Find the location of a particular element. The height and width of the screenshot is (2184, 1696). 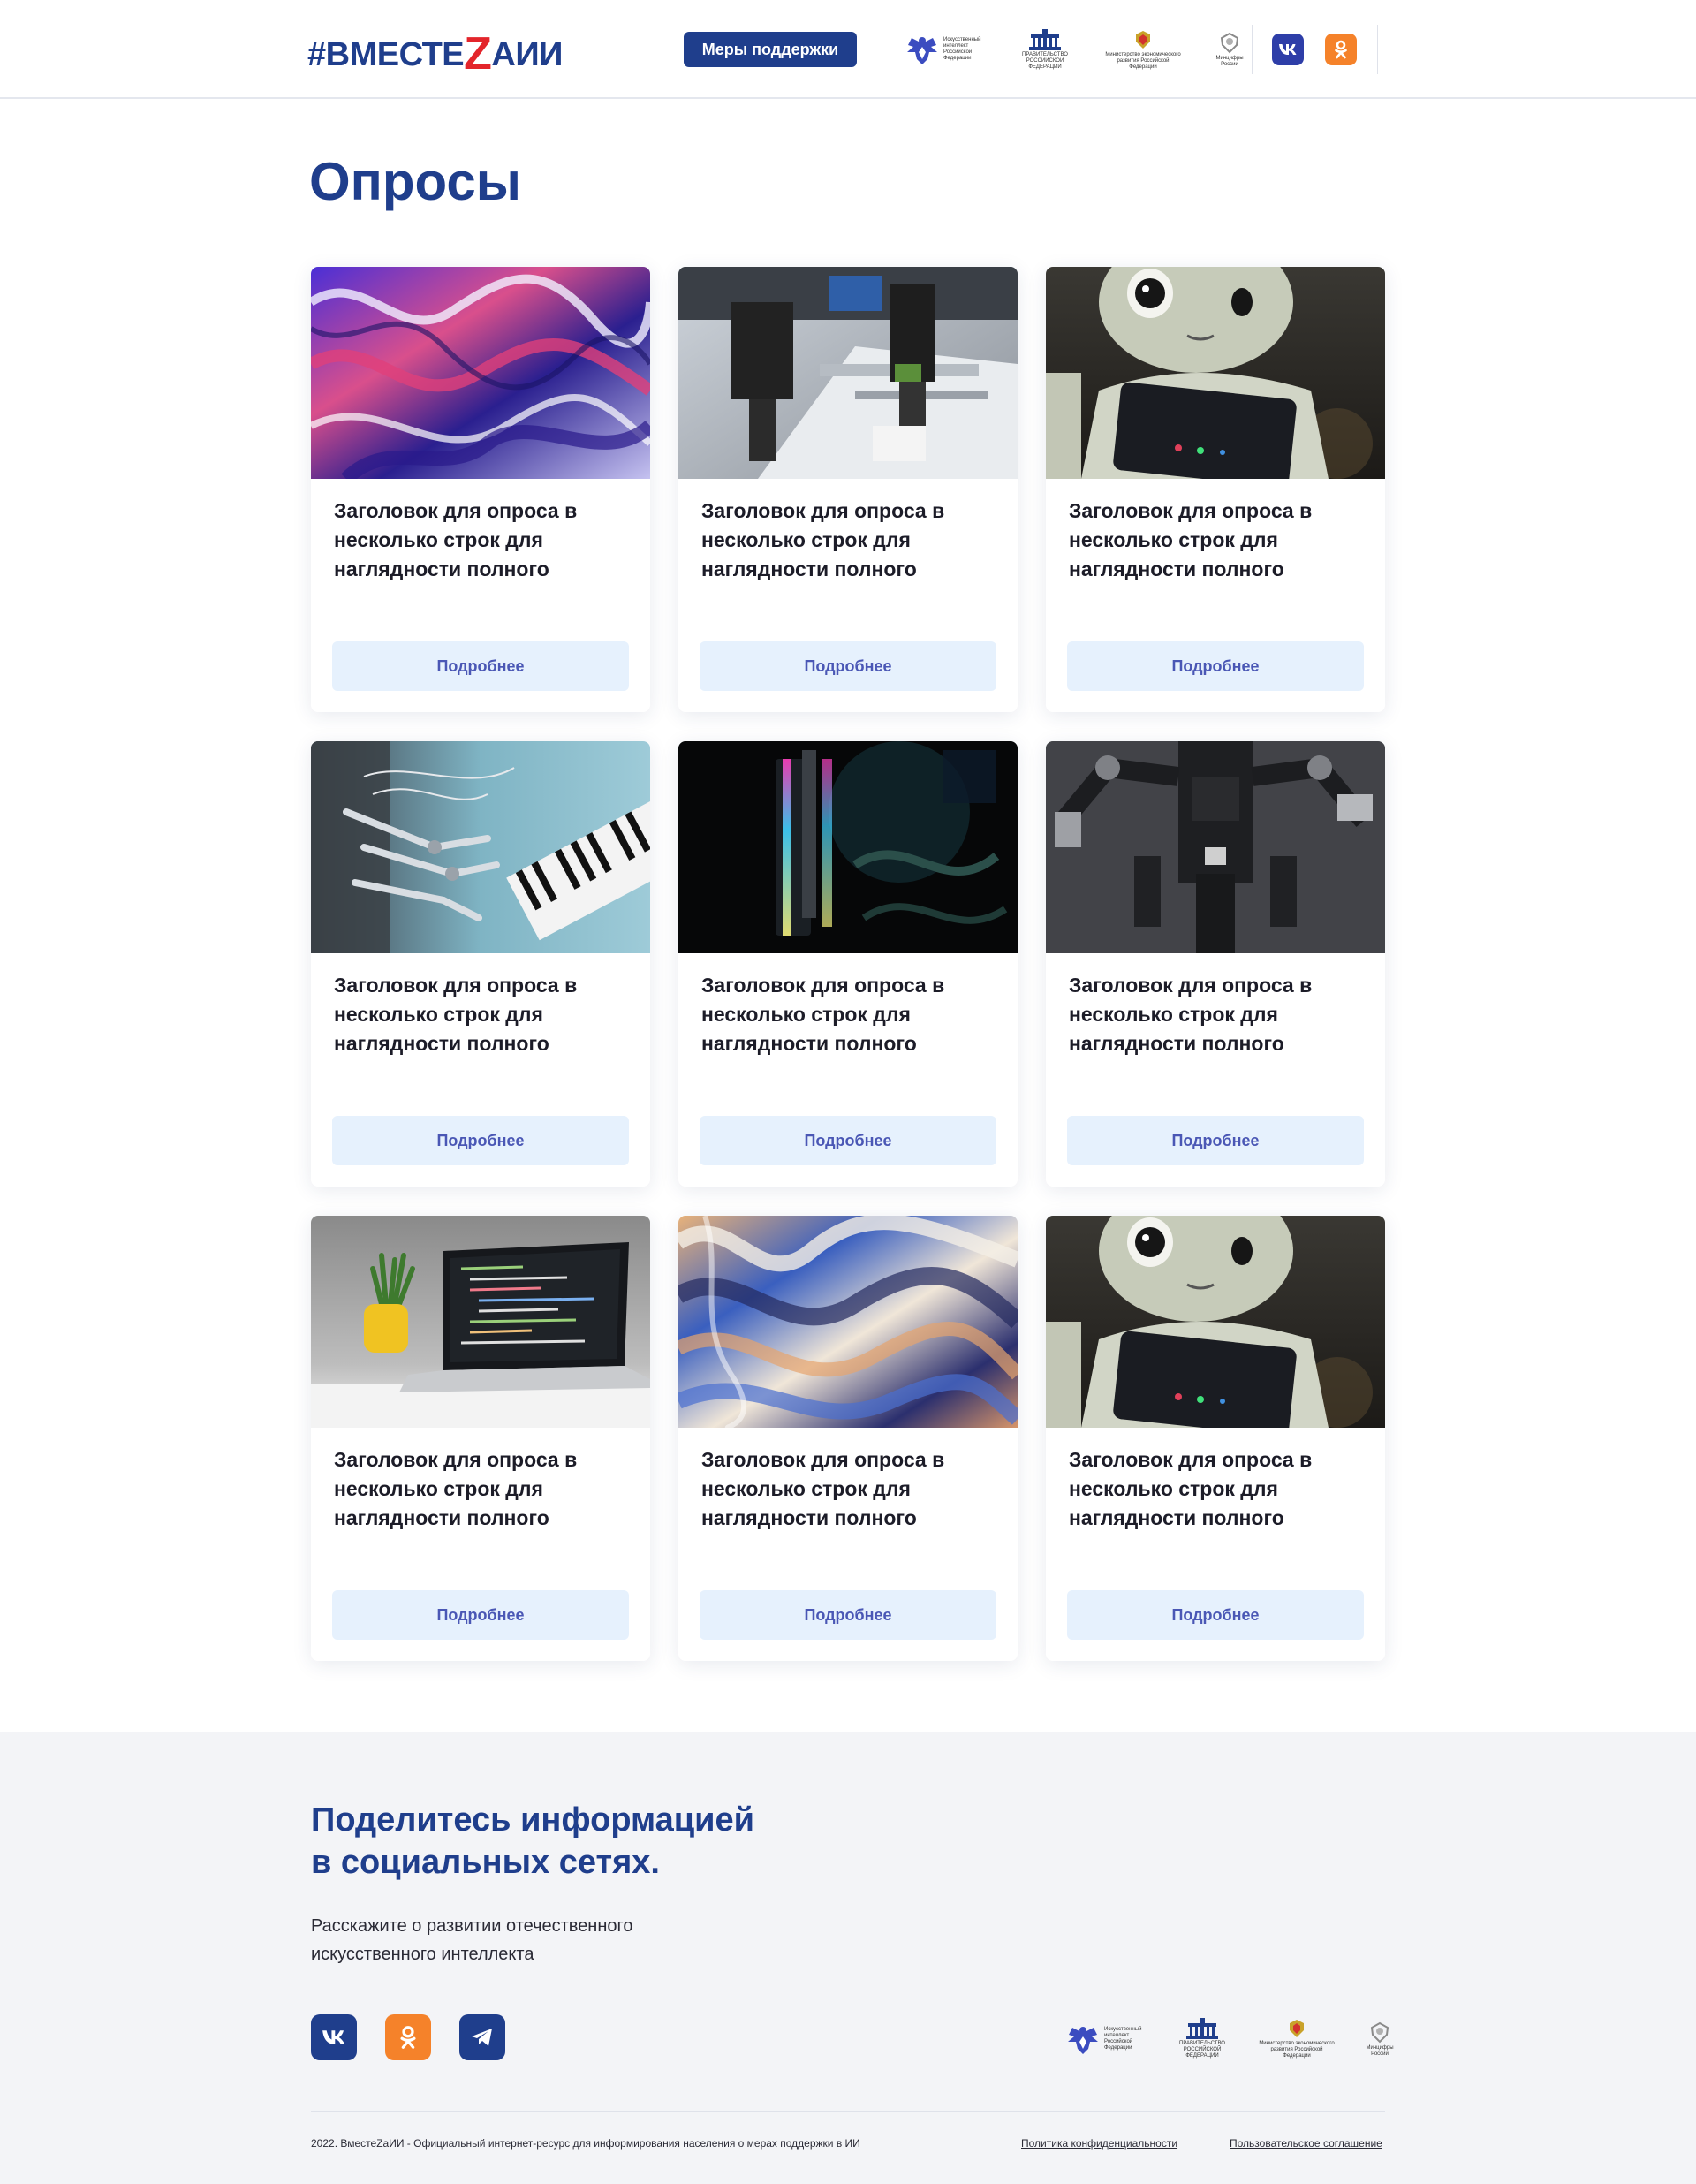

terms-of-use-link: Пользовательское соглашение is located at coordinates (1306, 2143).